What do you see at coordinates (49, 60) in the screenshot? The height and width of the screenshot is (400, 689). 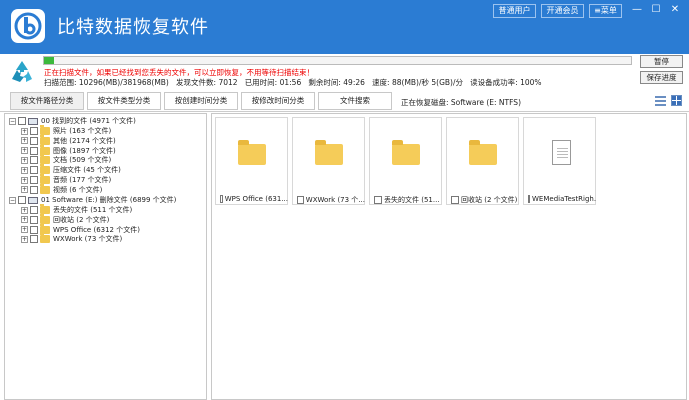 I see `scan-progress-fill` at bounding box center [49, 60].